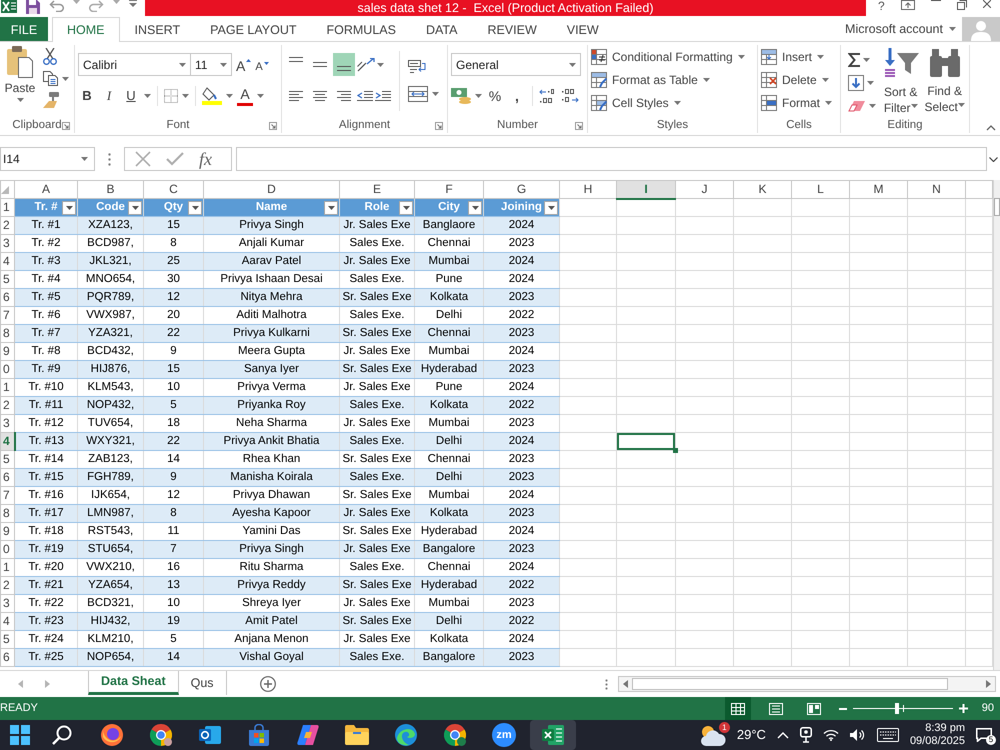 The image size is (1000, 750). Describe the element at coordinates (20, 81) in the screenshot. I see `paste-button: Paste` at that location.